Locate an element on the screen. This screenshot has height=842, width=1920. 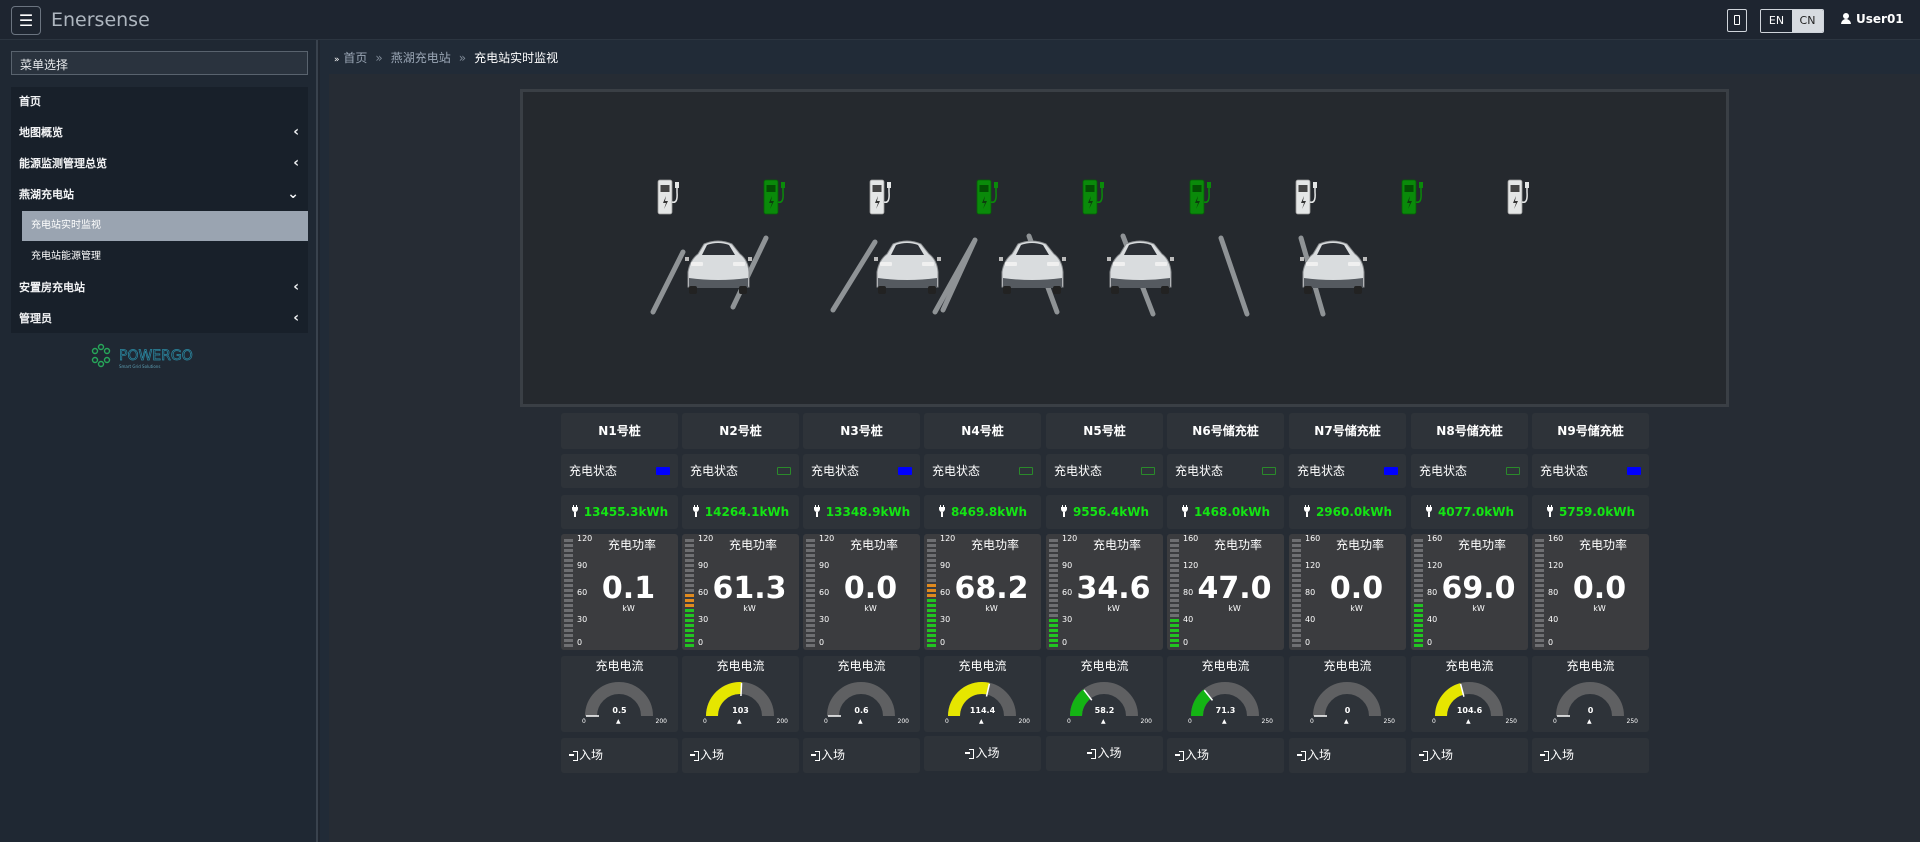
sidebar-subitem-energy-mgmt: 充电站能源管理 is located at coordinates (165, 257).